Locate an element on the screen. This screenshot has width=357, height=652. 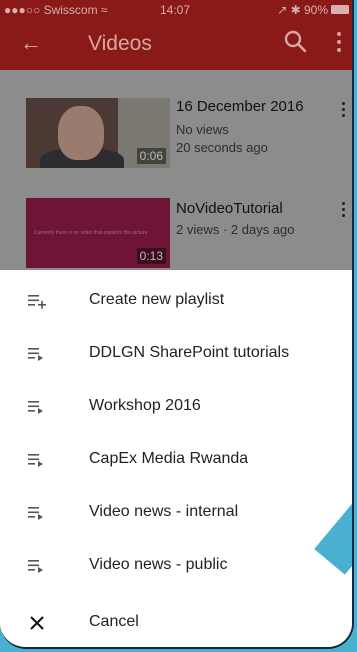
clock: 14:07 is located at coordinates (175, 10).